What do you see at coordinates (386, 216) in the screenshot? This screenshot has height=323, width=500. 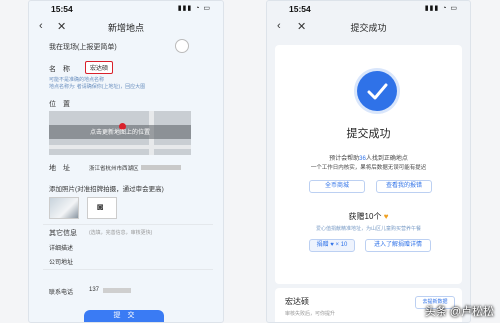 I see `heart-icon: ♥` at bounding box center [386, 216].